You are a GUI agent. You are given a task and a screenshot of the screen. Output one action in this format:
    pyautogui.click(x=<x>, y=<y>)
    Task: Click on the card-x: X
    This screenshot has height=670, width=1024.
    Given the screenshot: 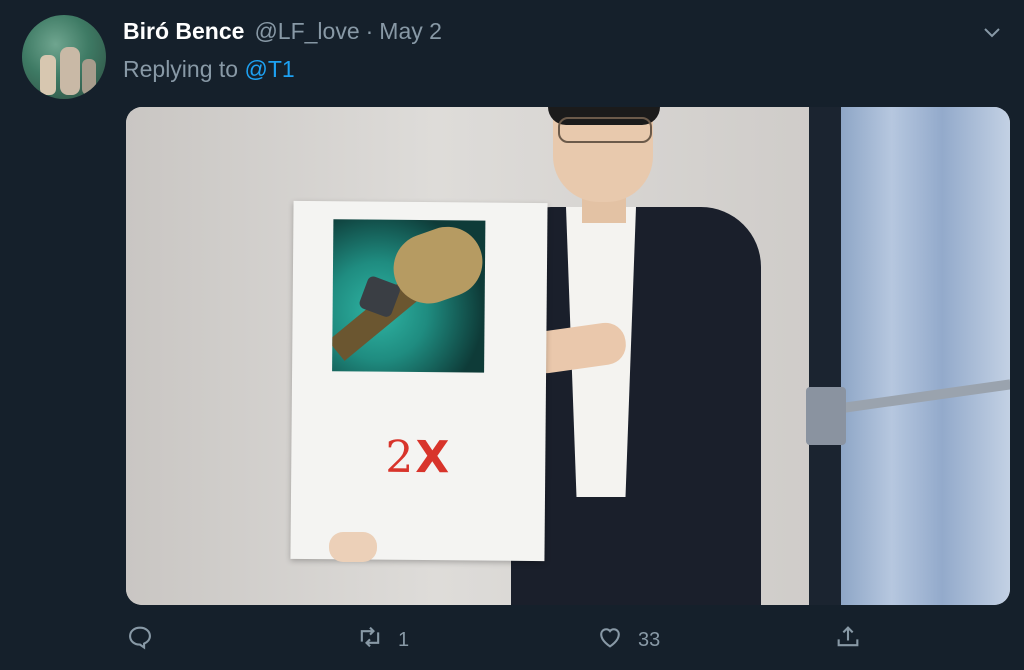 What is the action you would take?
    pyautogui.click(x=433, y=457)
    